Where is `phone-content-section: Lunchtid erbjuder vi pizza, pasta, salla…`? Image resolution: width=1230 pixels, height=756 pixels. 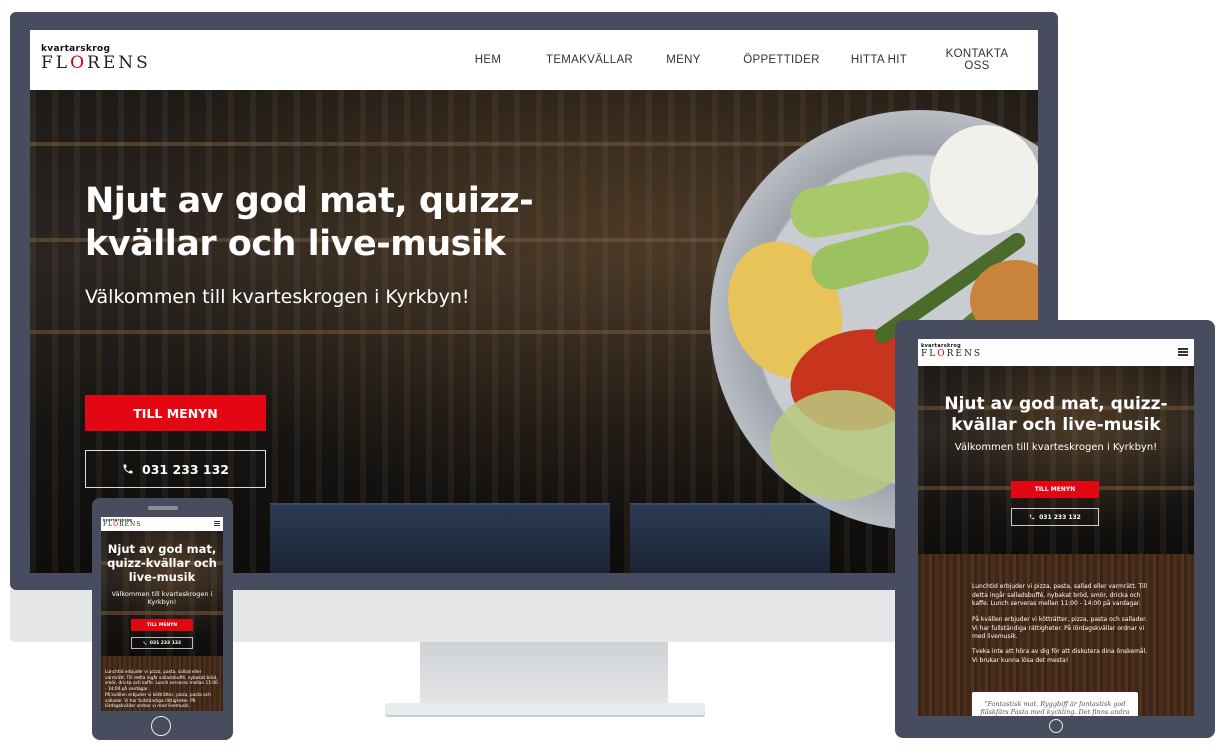
phone-content-section: Lunchtid erbjuder vi pizza, pasta, salla… is located at coordinates (162, 683).